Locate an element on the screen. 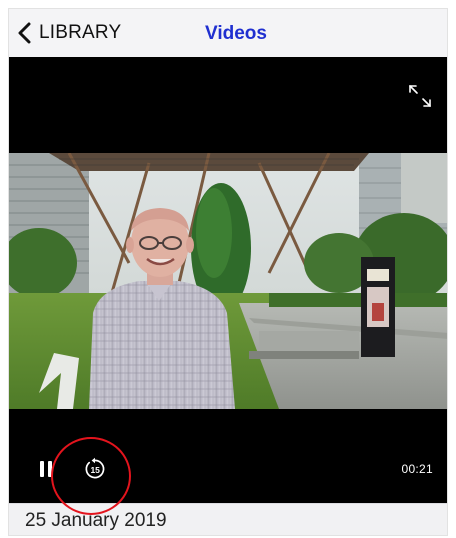 This screenshot has width=456, height=538. video-date: 25 January 2019 is located at coordinates (96, 520).